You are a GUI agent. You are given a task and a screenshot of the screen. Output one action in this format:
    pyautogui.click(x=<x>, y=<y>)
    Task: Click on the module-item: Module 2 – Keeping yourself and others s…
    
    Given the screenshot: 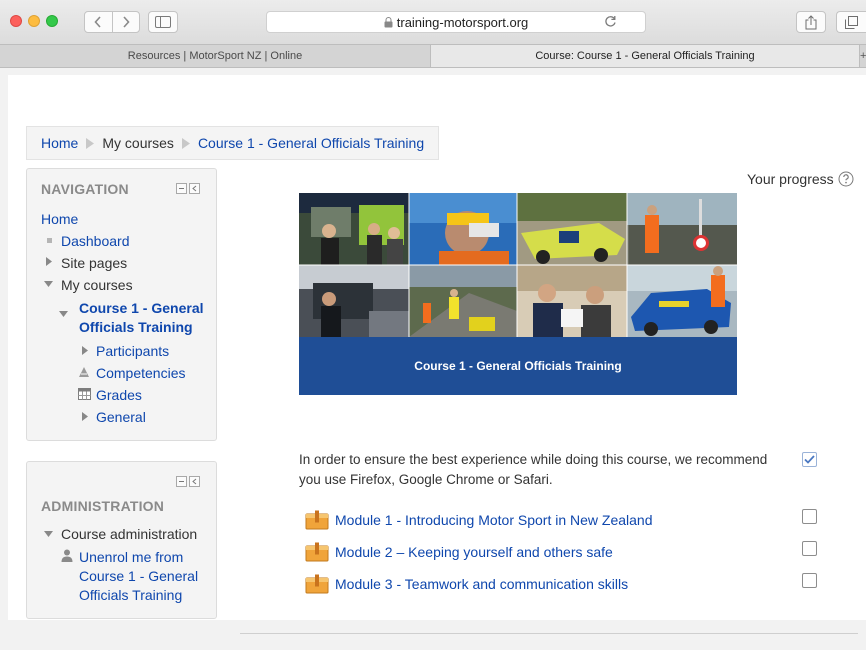 What is the action you would take?
    pyautogui.click(x=459, y=552)
    